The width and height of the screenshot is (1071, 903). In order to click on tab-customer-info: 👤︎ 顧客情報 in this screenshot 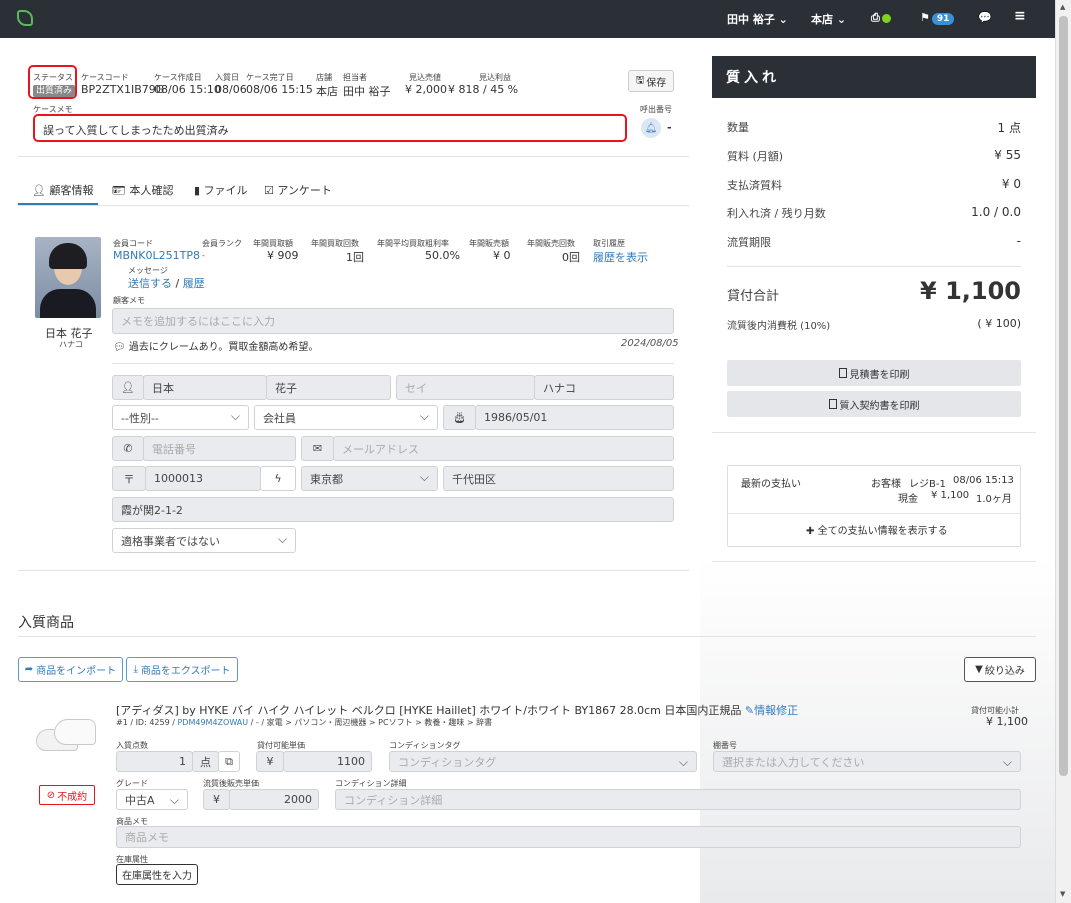, I will do `click(62, 190)`.